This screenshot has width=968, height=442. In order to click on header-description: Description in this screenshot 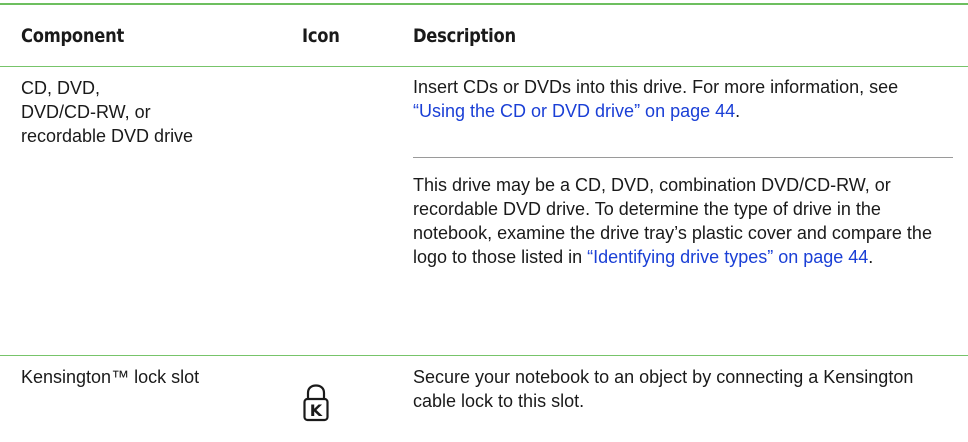, I will do `click(464, 36)`.